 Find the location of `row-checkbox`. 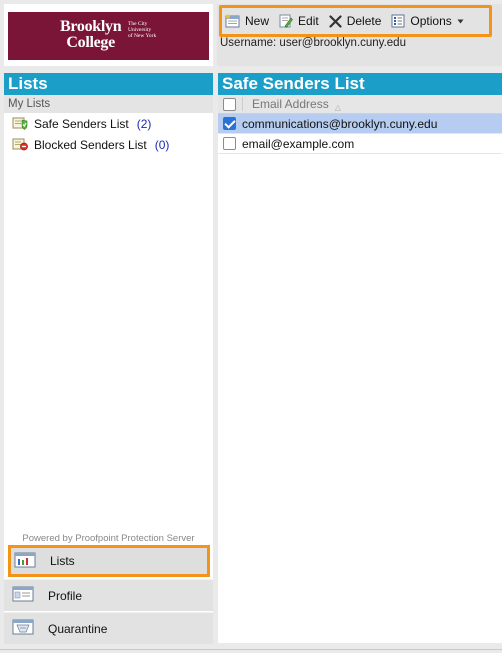

row-checkbox is located at coordinates (229, 143).